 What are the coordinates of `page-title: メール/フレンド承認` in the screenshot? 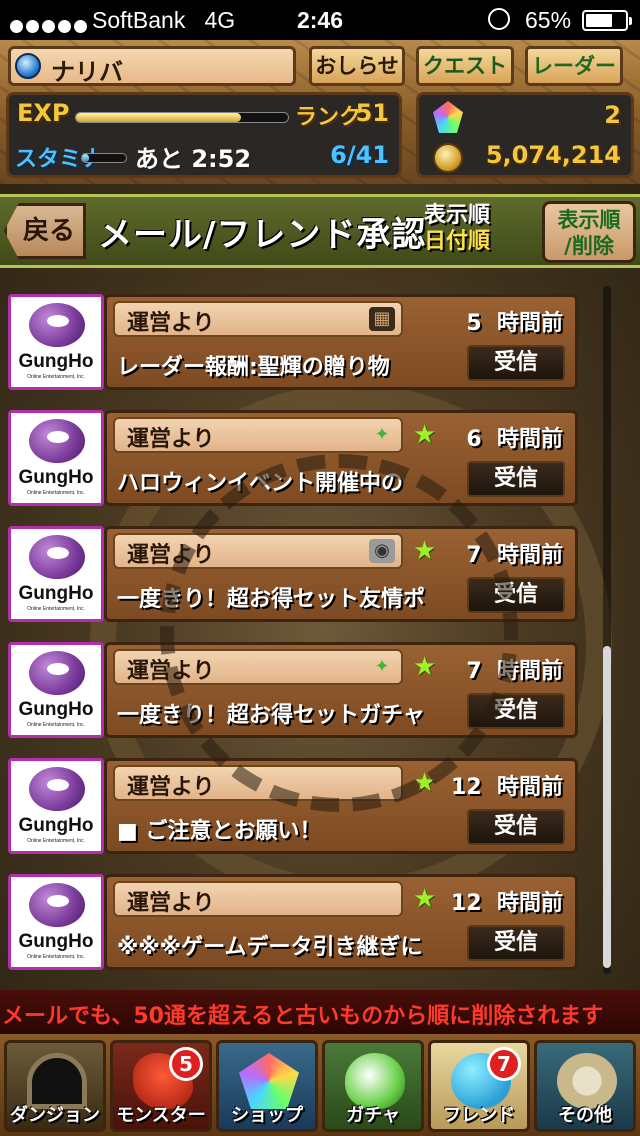 It's located at (262, 235).